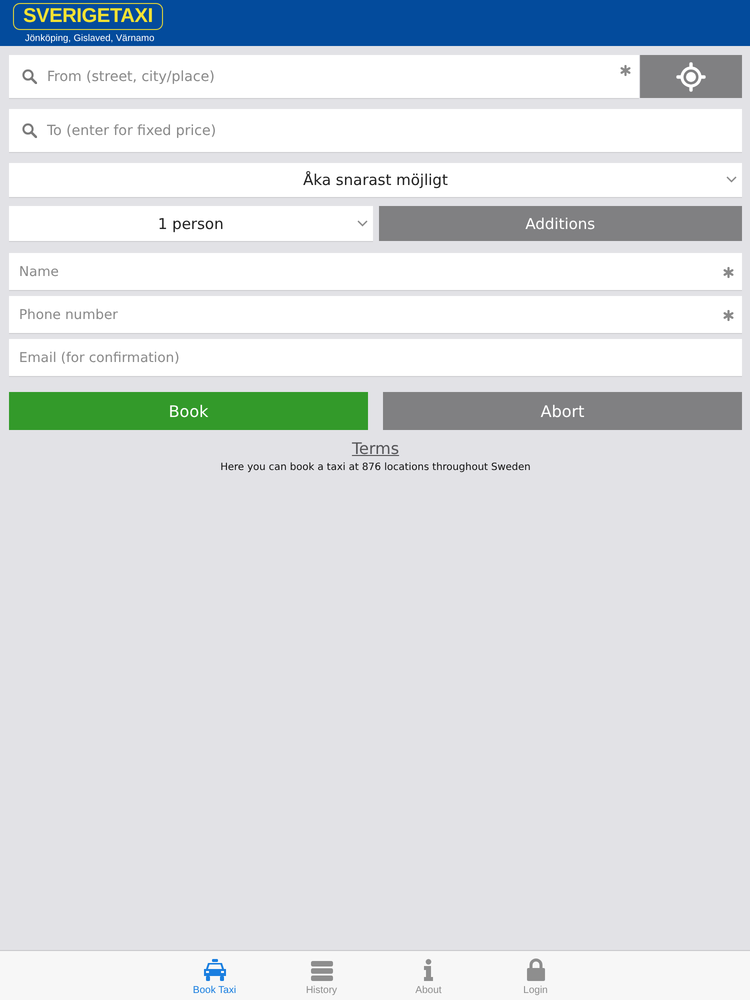 This screenshot has width=750, height=1000. I want to click on address-field: From (street, city/place), so click(324, 76).